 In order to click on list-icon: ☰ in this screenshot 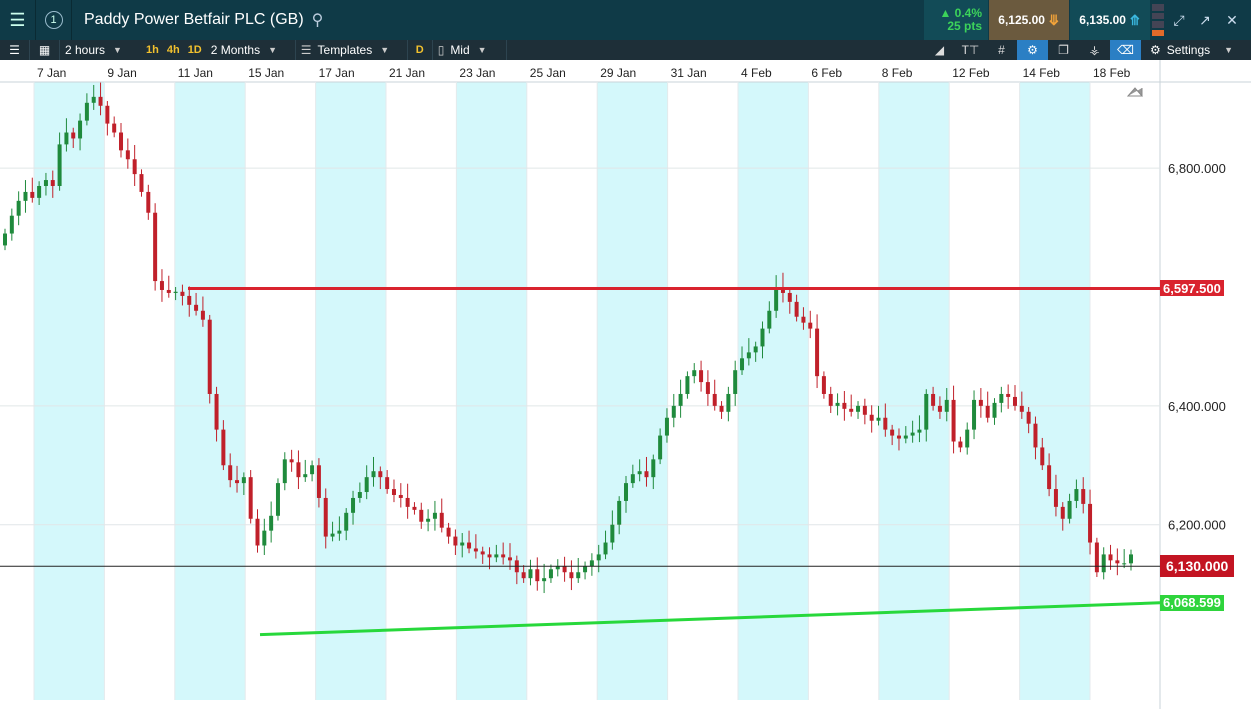, I will do `click(15, 50)`.